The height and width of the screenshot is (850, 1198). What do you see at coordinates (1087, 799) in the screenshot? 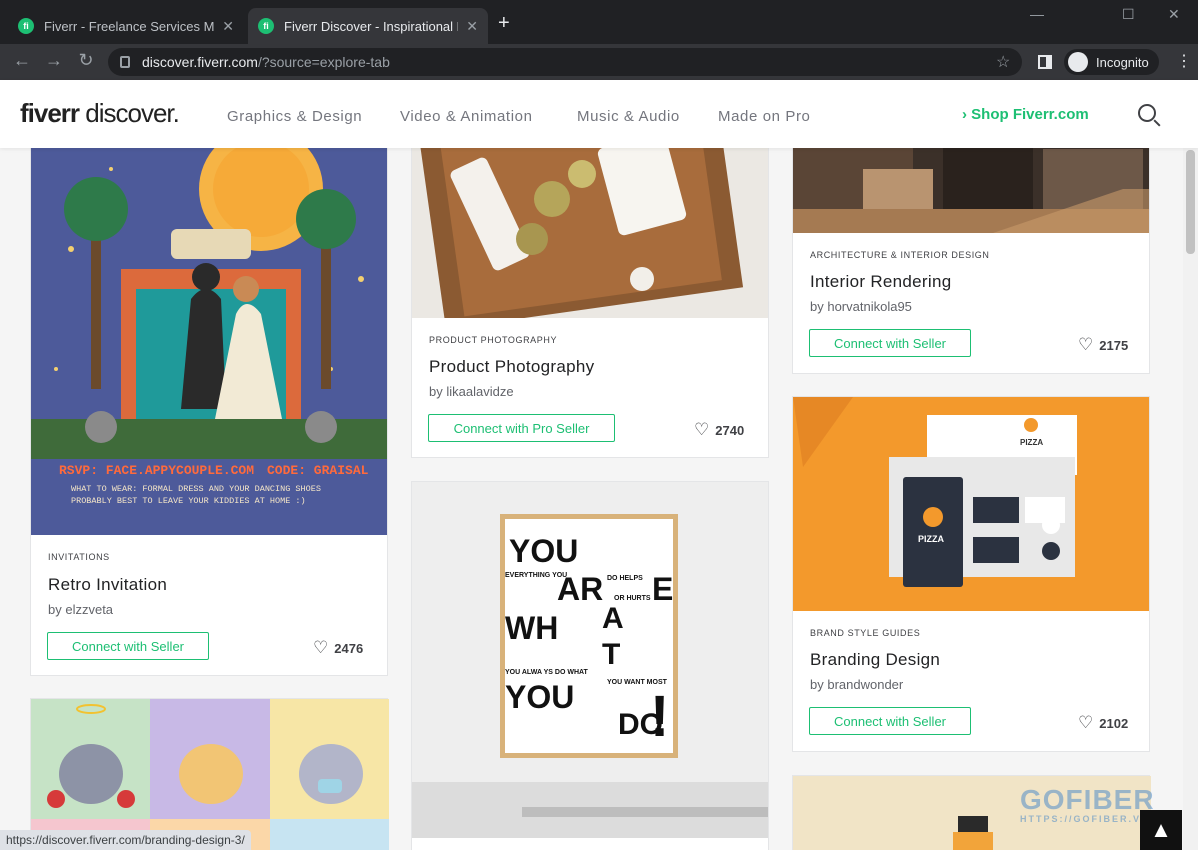
I see `watermark-text: GOFIBER` at bounding box center [1087, 799].